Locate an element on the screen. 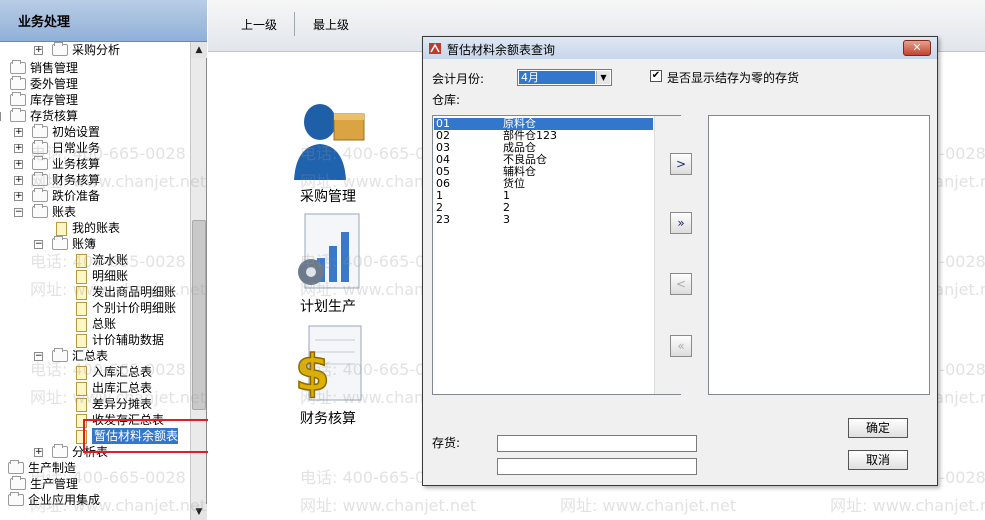 The image size is (985, 520). tree-item: 明细账 is located at coordinates (110, 276).